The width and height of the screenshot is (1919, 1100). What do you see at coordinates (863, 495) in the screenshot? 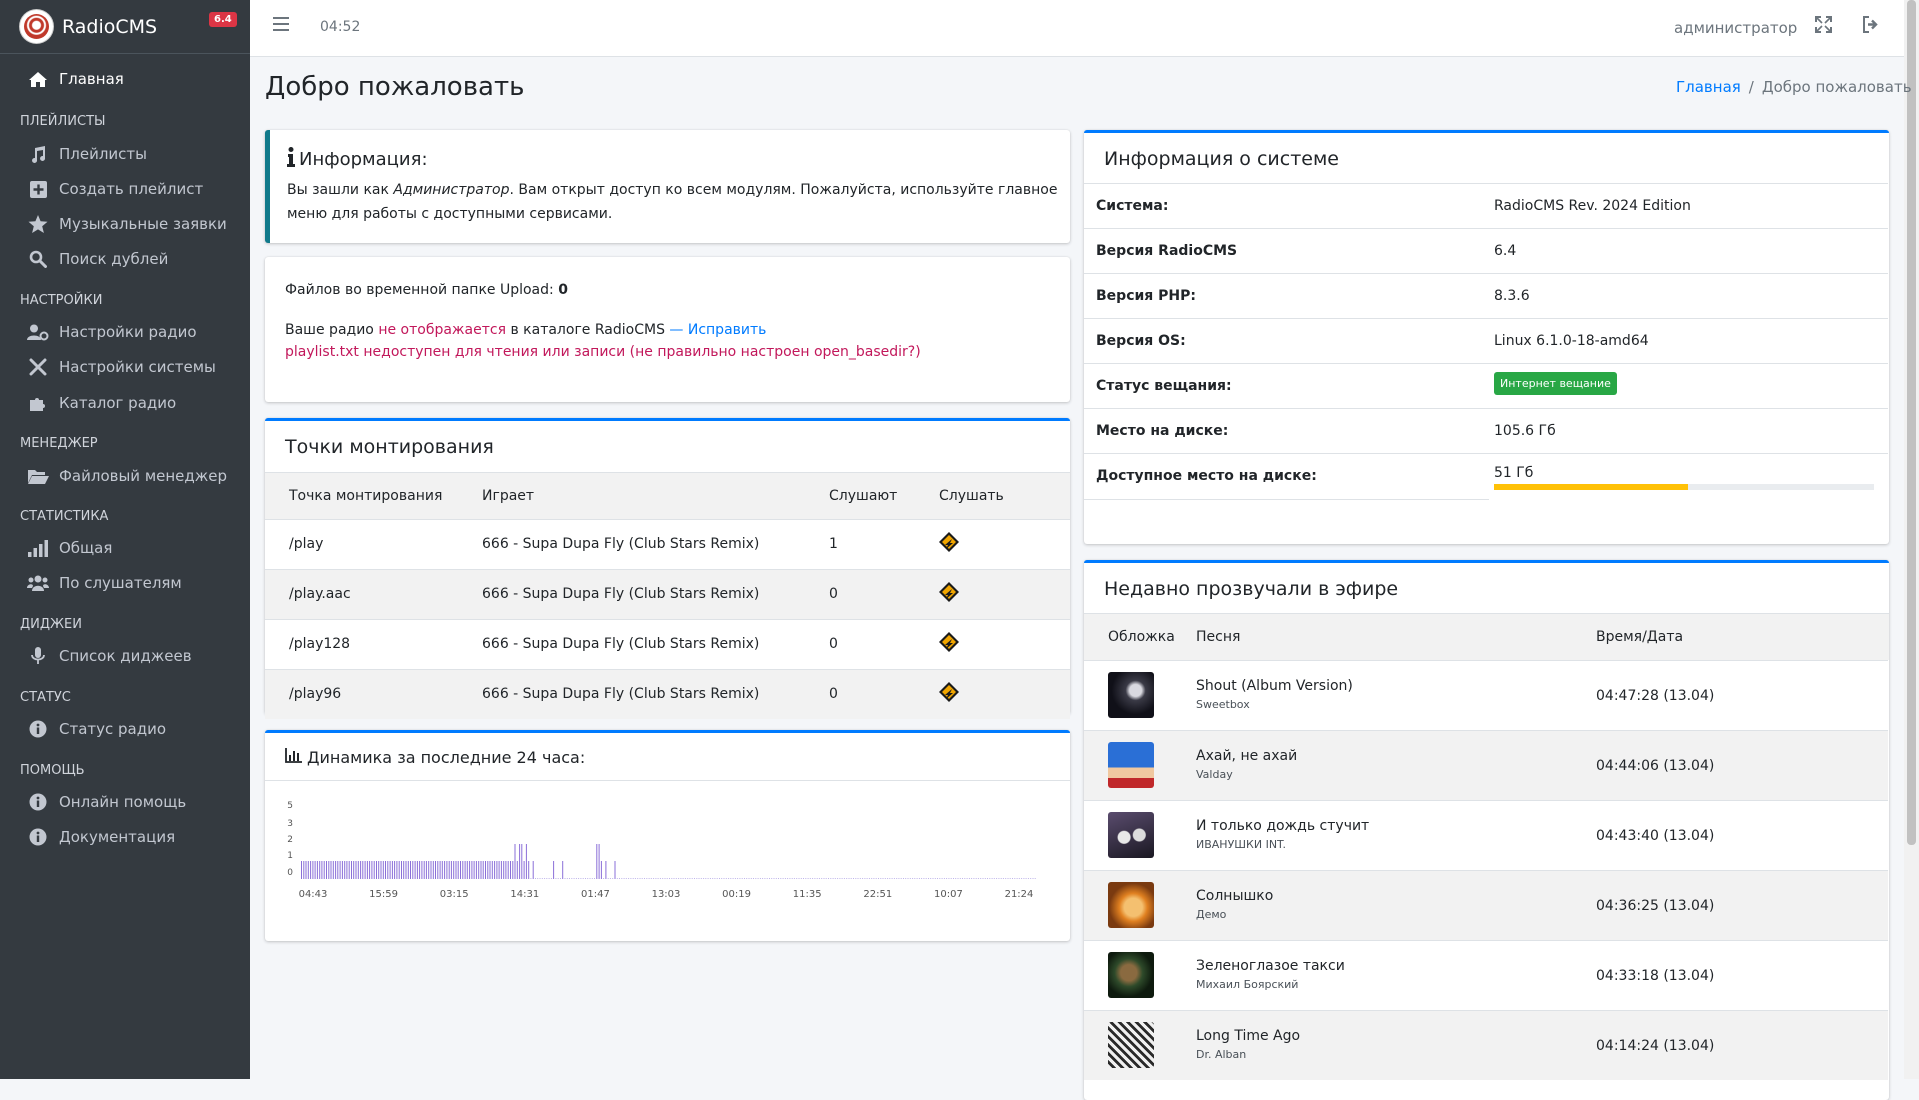
I see `col-listeners: Слушают` at bounding box center [863, 495].